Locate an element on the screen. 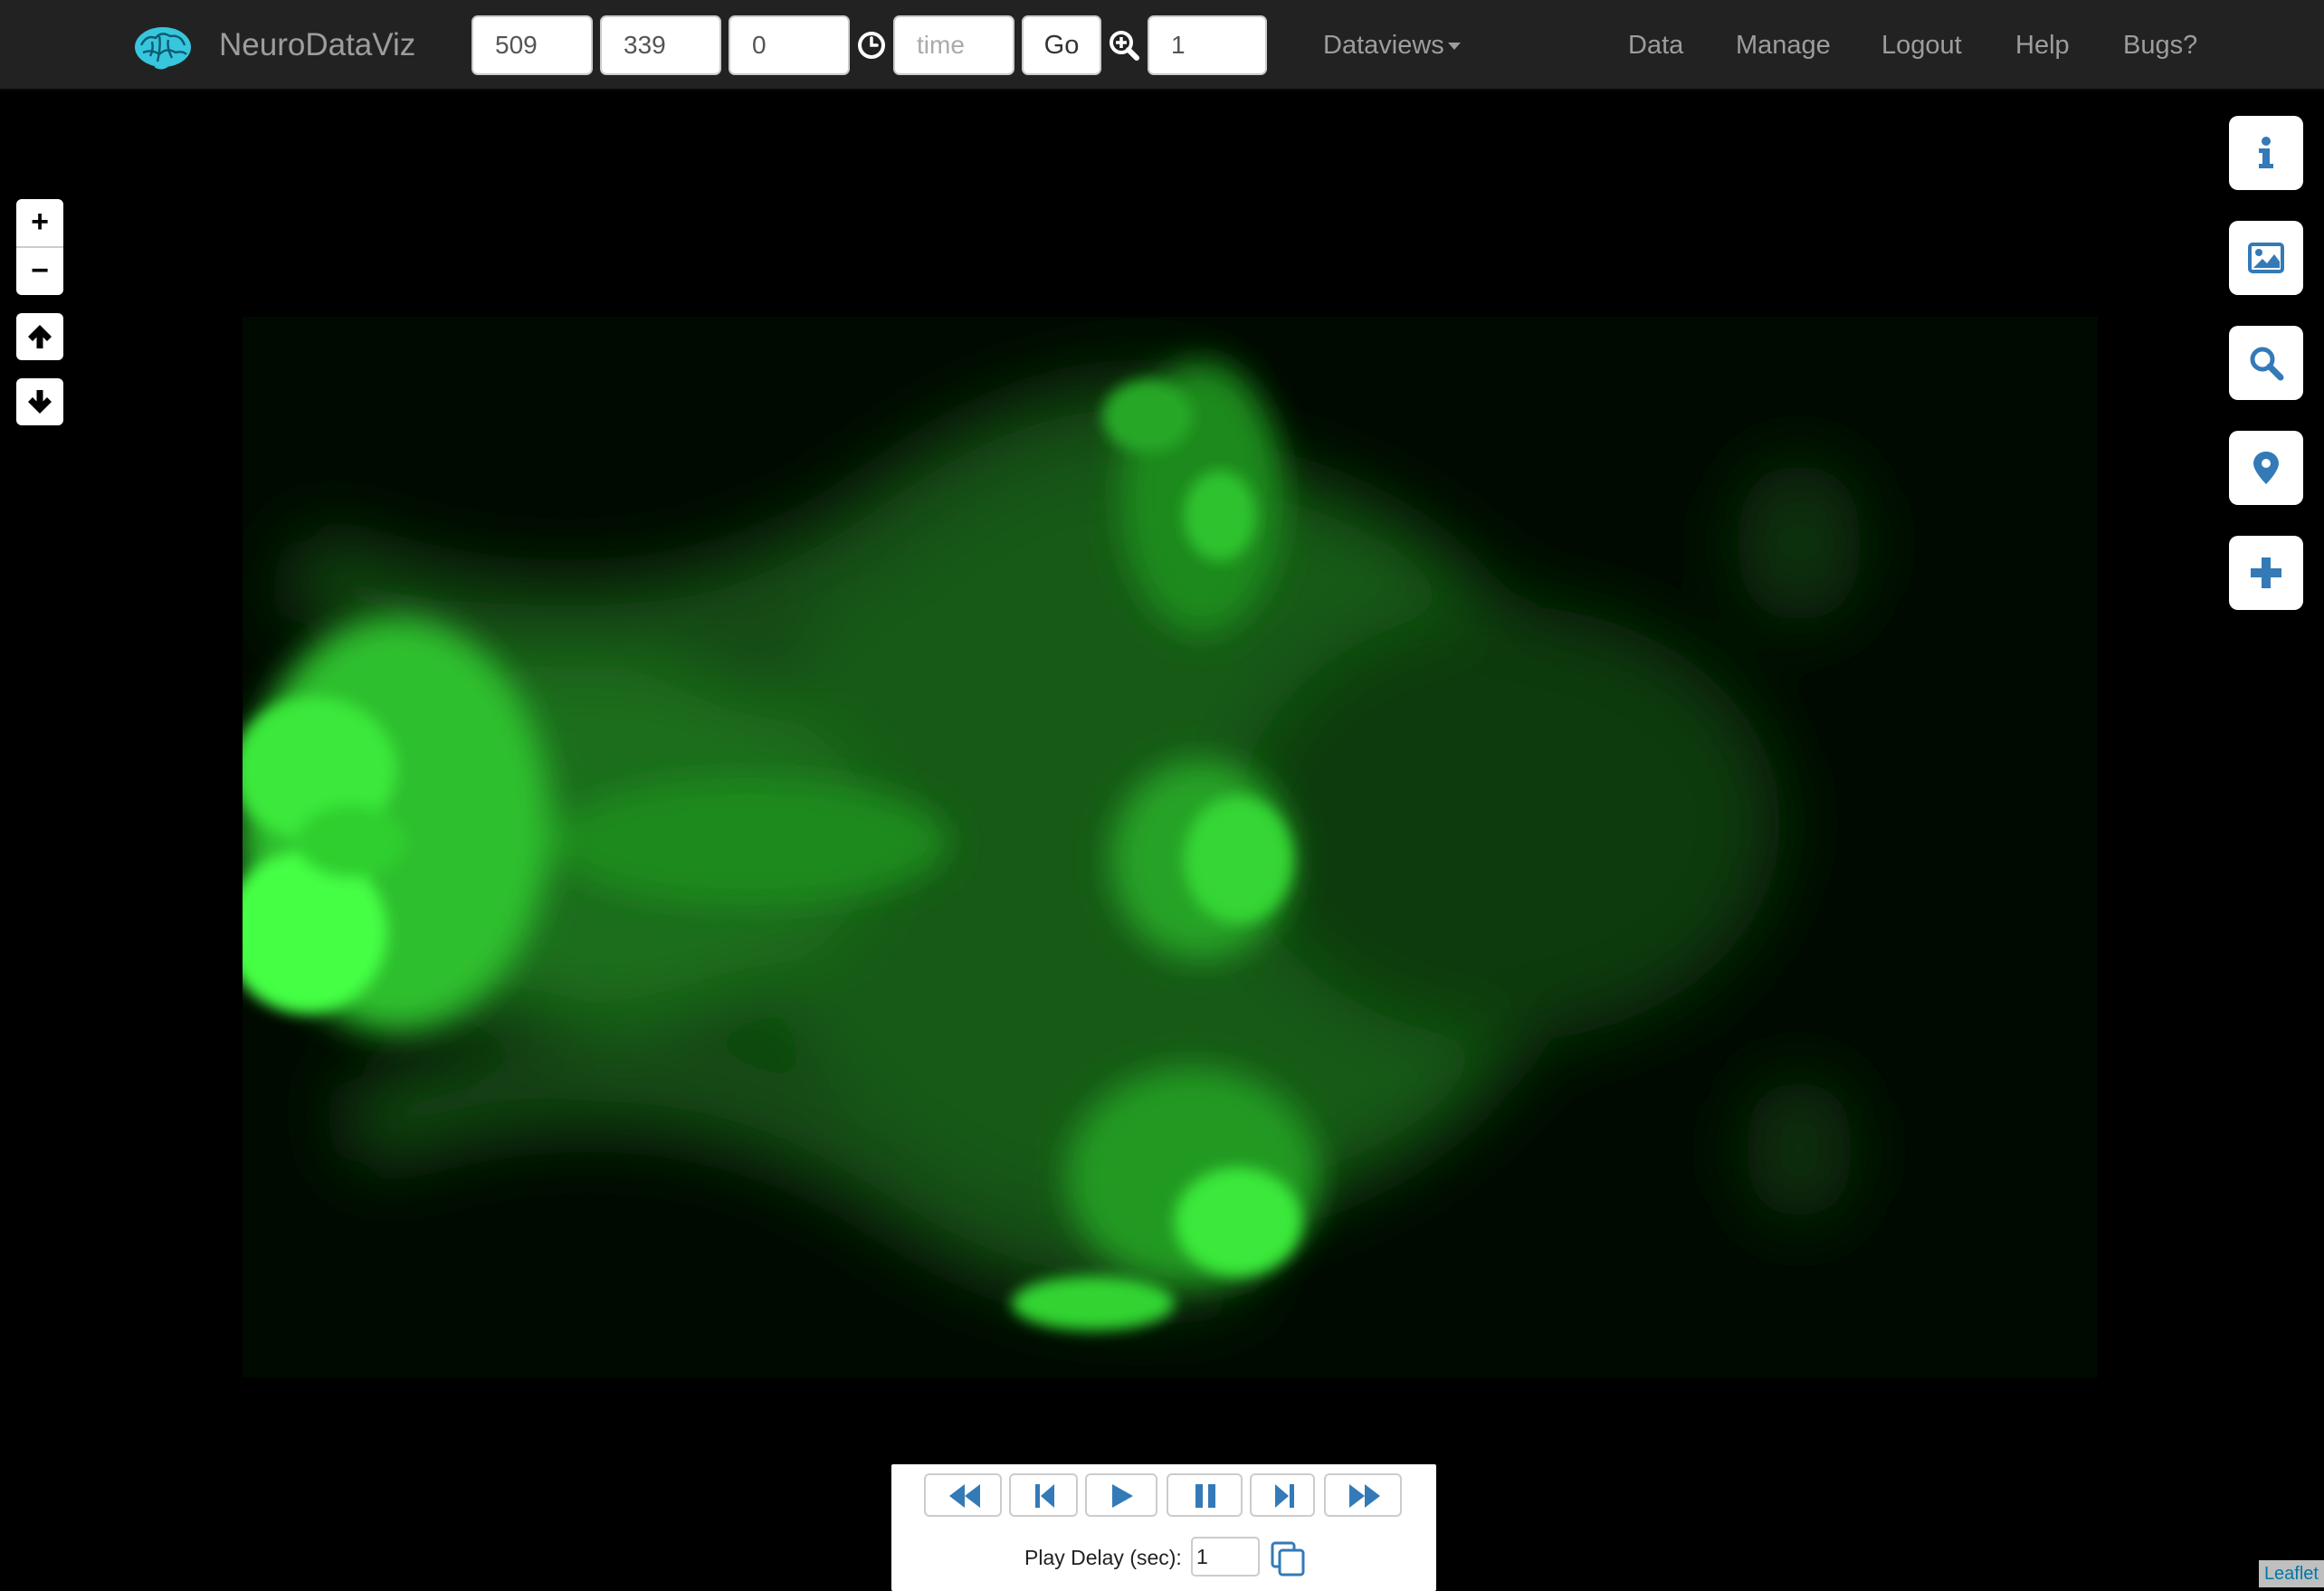  arrow-down-icon is located at coordinates (40, 402).